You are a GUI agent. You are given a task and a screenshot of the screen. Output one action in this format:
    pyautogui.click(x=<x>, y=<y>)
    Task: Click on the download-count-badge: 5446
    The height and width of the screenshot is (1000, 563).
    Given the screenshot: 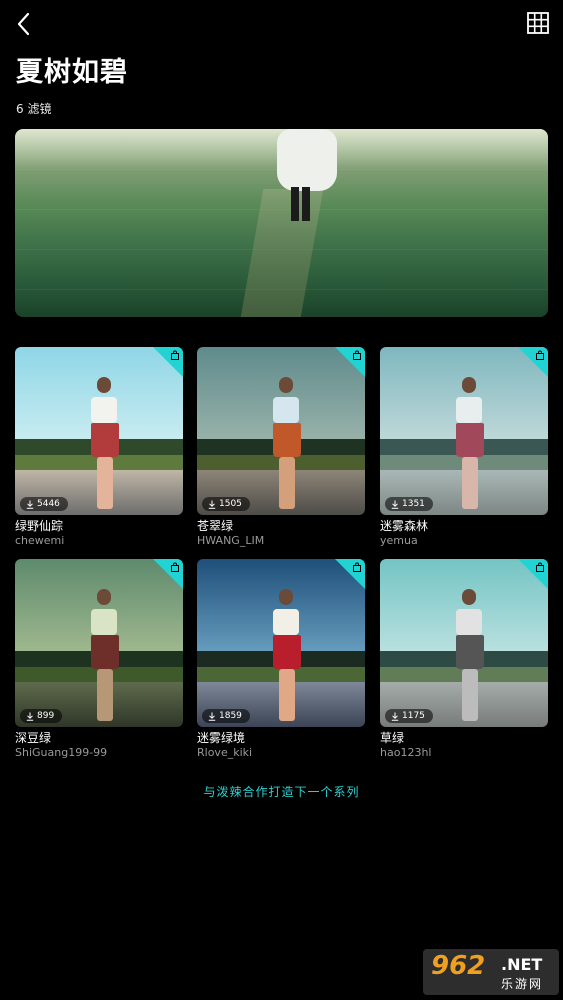 What is the action you would take?
    pyautogui.click(x=44, y=504)
    